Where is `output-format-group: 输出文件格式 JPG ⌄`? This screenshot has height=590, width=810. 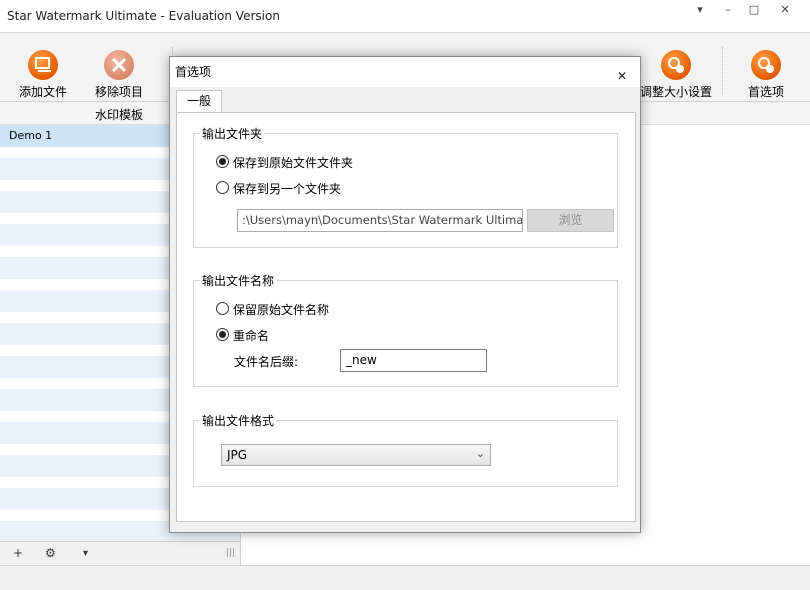
output-format-group: 输出文件格式 JPG ⌄ is located at coordinates (405, 449).